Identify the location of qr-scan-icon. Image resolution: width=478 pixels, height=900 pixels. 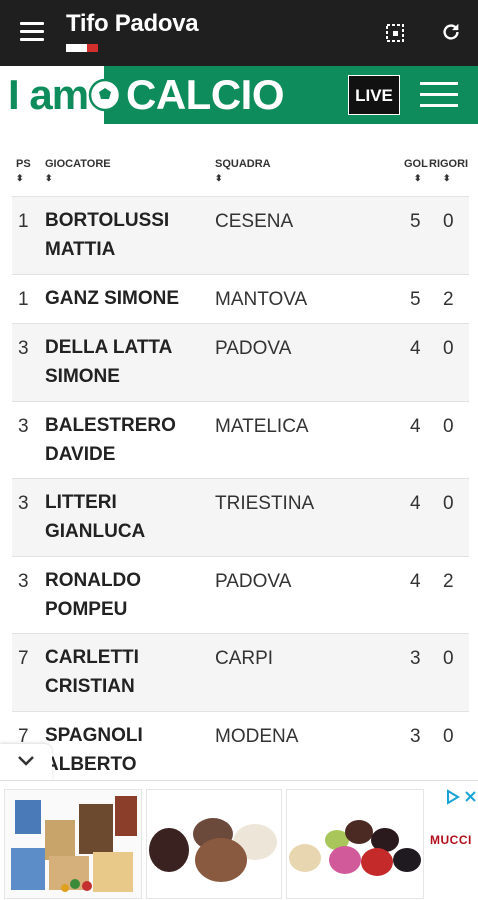
(395, 33).